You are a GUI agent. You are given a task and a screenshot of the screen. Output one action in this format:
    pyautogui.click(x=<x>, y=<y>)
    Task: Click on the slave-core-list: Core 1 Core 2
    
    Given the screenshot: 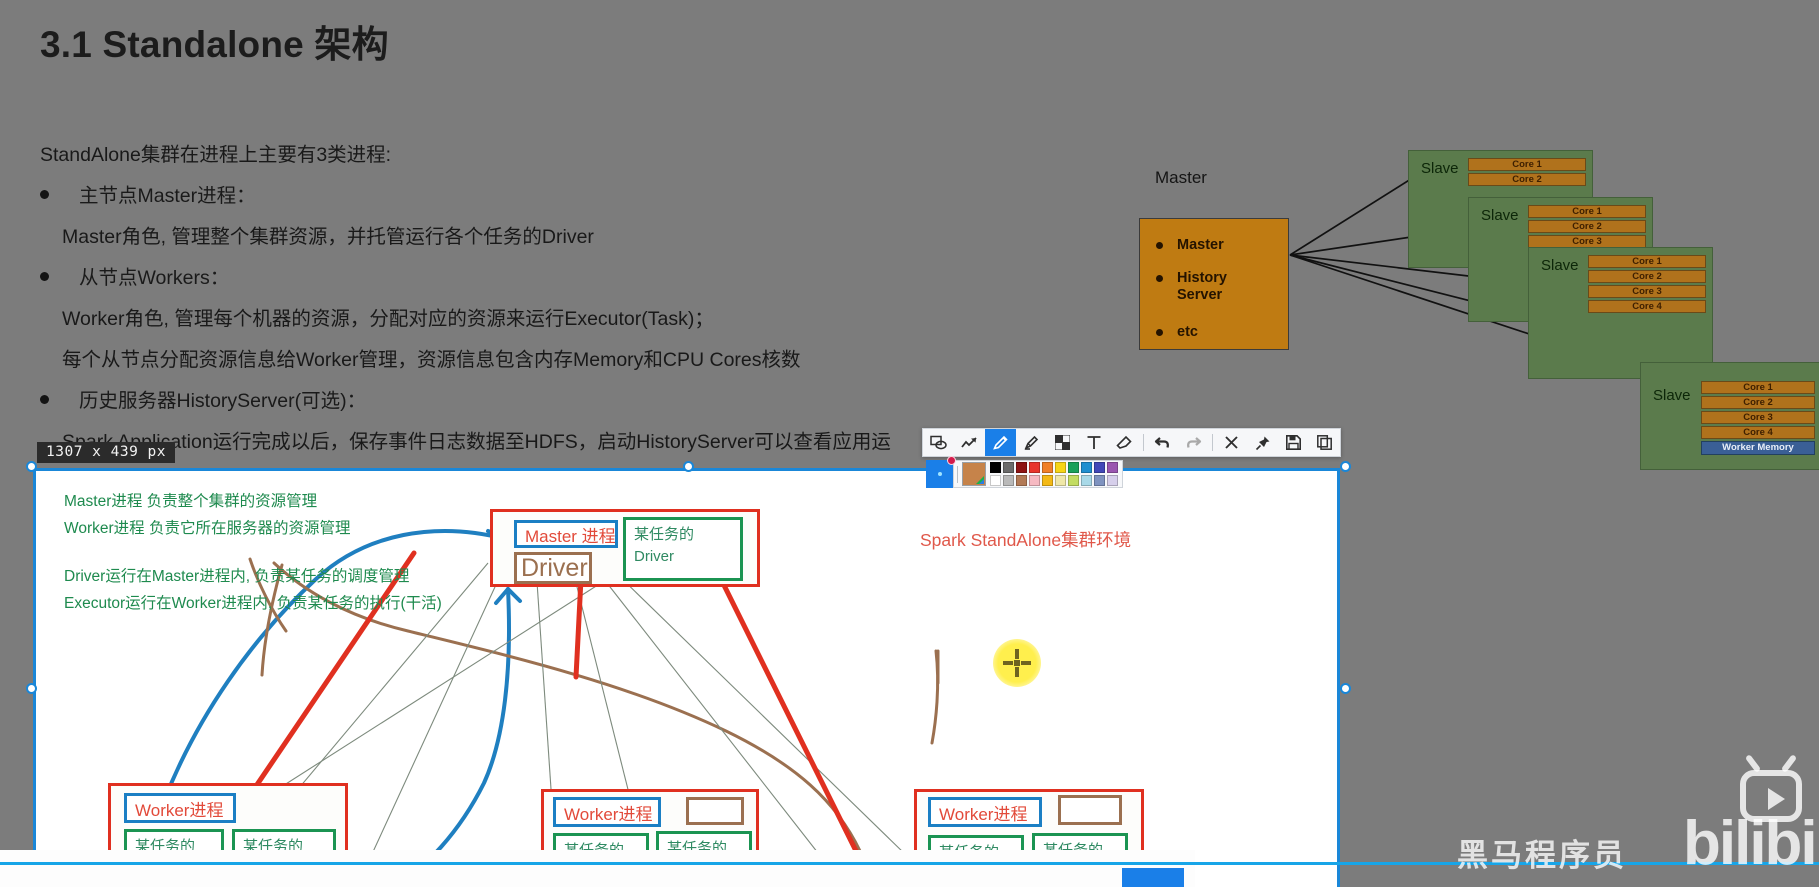 What is the action you would take?
    pyautogui.click(x=1527, y=173)
    